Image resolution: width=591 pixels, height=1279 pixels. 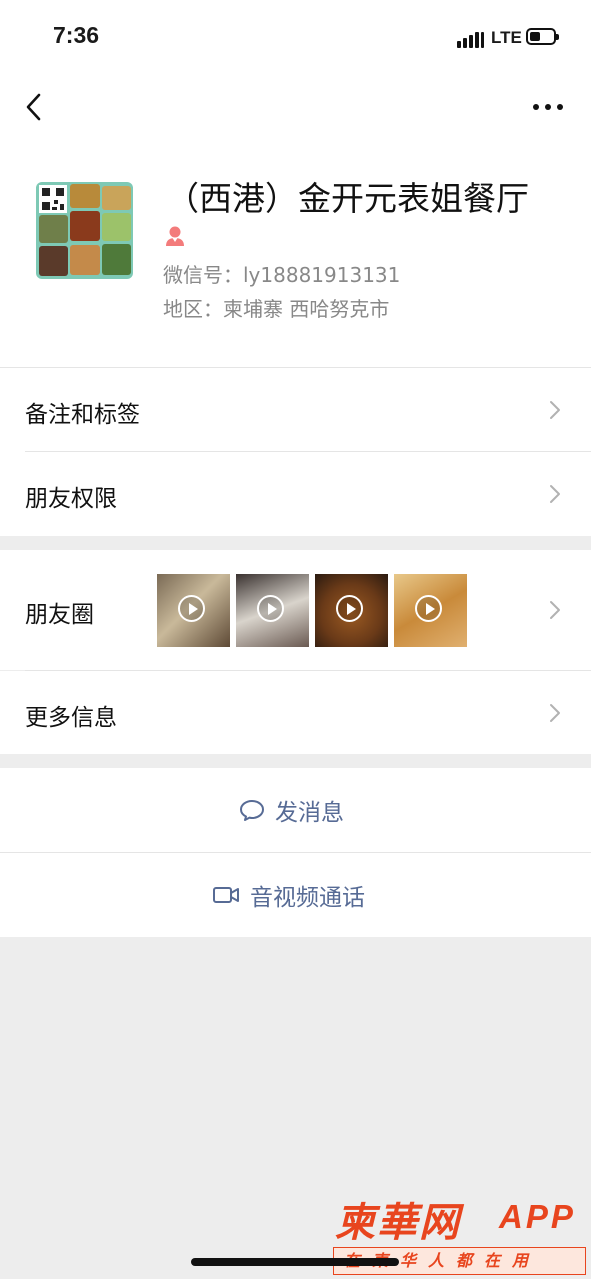 I want to click on moments-row: 朋友圈, so click(x=295, y=610).